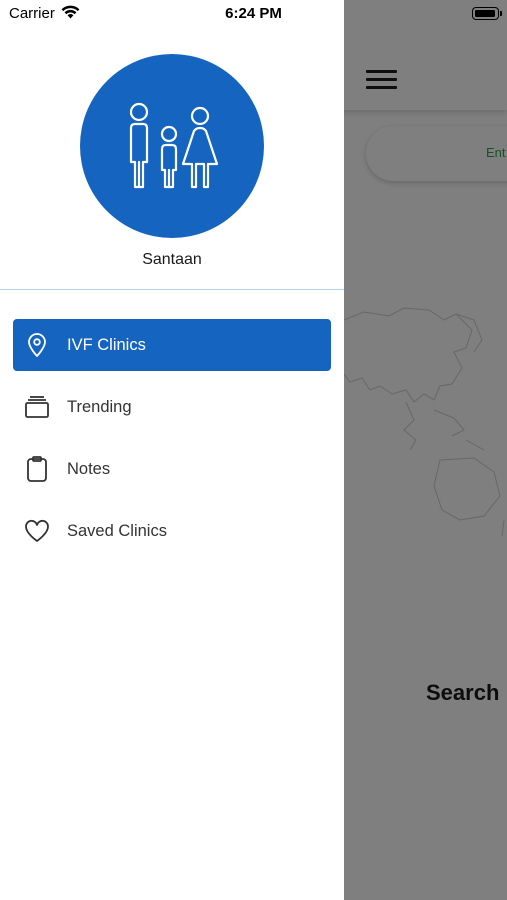 Image resolution: width=507 pixels, height=900 pixels. What do you see at coordinates (99, 407) in the screenshot?
I see `menu-item-label: Trending` at bounding box center [99, 407].